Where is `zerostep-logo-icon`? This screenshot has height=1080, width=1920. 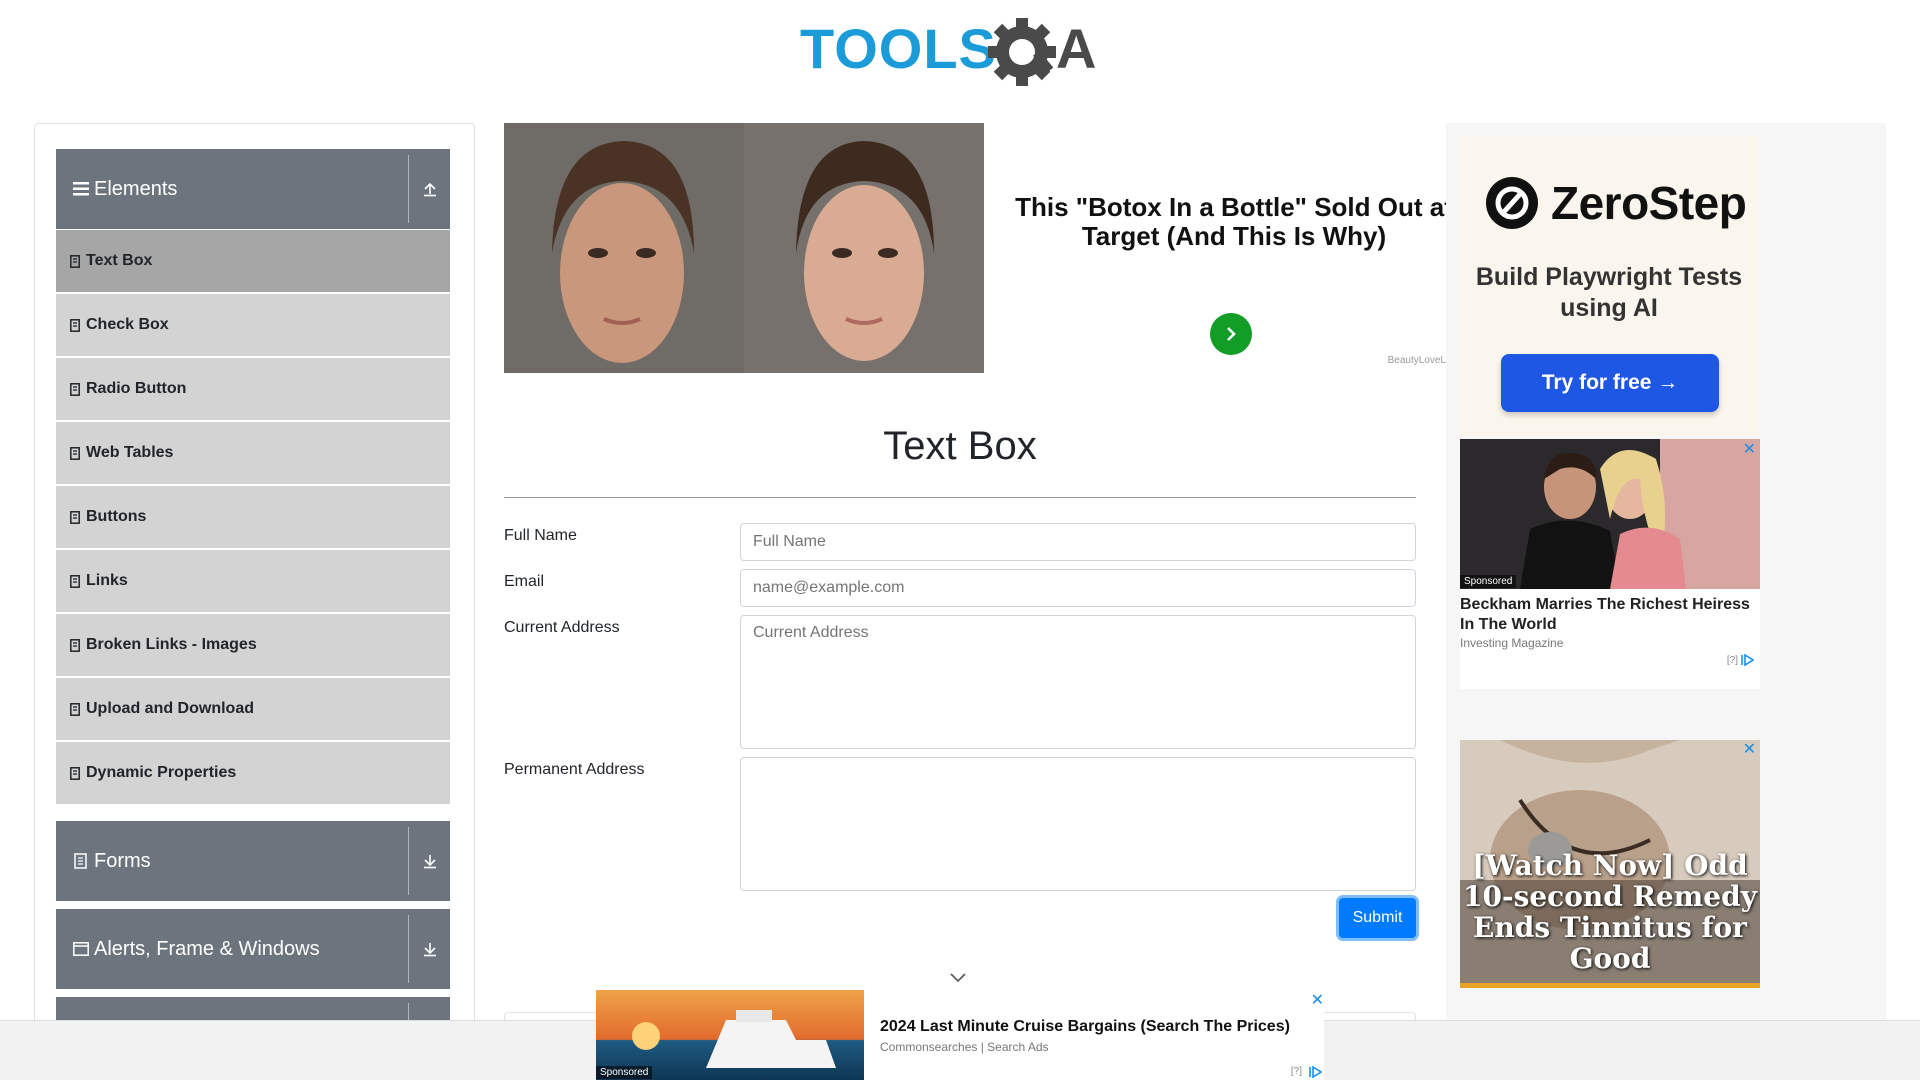 zerostep-logo-icon is located at coordinates (1512, 203).